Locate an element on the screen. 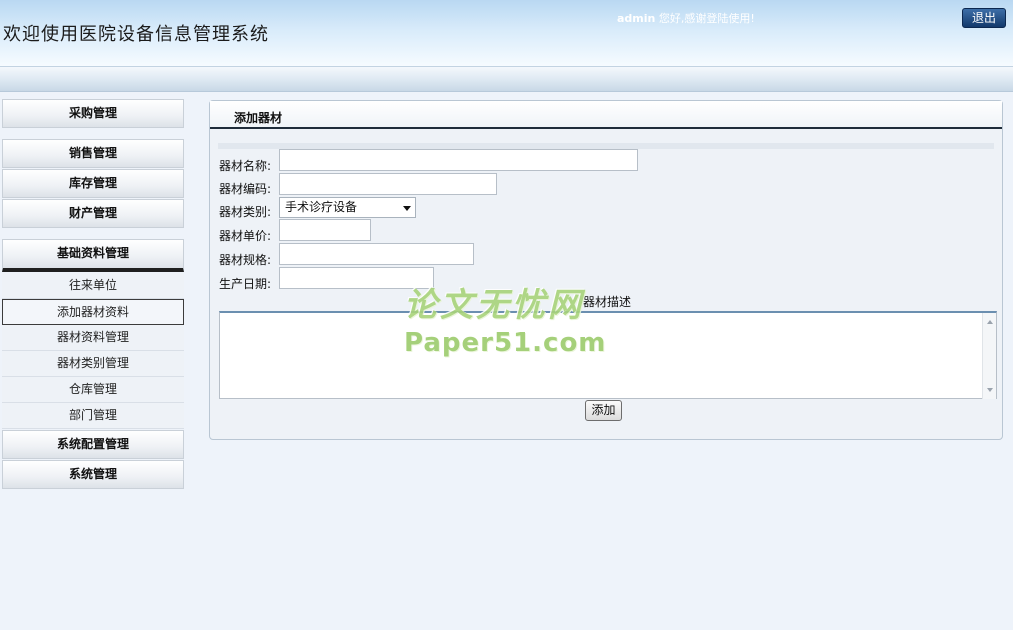 Image resolution: width=1013 pixels, height=630 pixels. header-subbar is located at coordinates (506, 79).